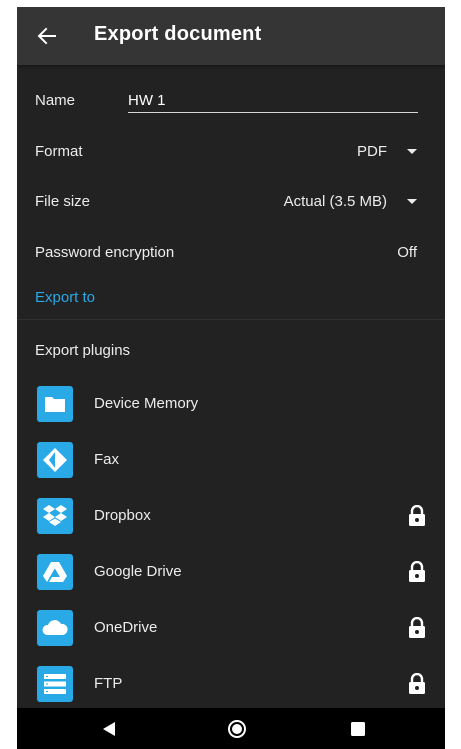  I want to click on plugin-fax: Fax, so click(231, 460).